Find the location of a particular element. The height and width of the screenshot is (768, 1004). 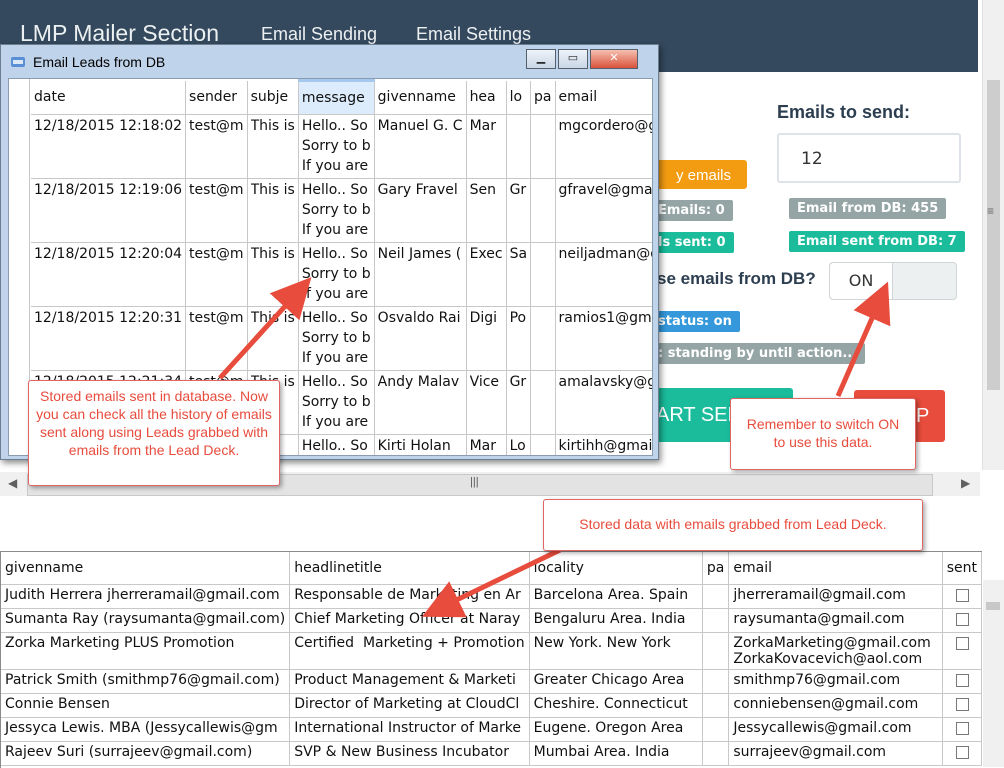

arrow-to-table is located at coordinates (491, 582).